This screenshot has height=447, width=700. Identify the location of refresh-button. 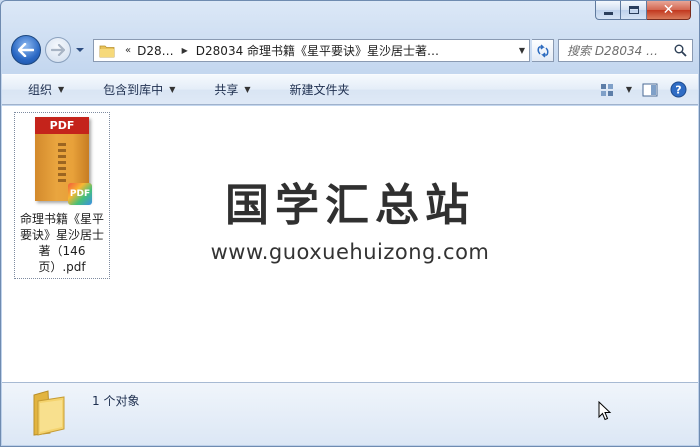
(543, 50).